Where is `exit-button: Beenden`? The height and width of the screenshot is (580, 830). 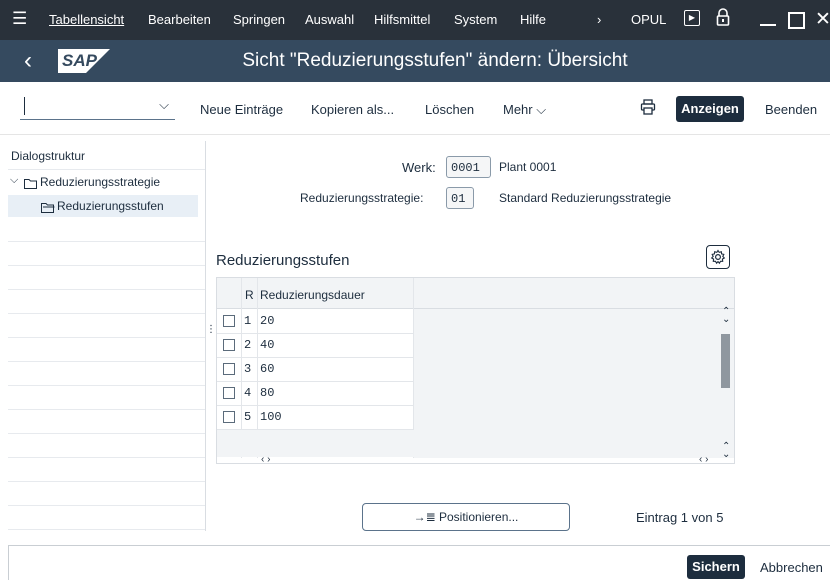 exit-button: Beenden is located at coordinates (791, 109).